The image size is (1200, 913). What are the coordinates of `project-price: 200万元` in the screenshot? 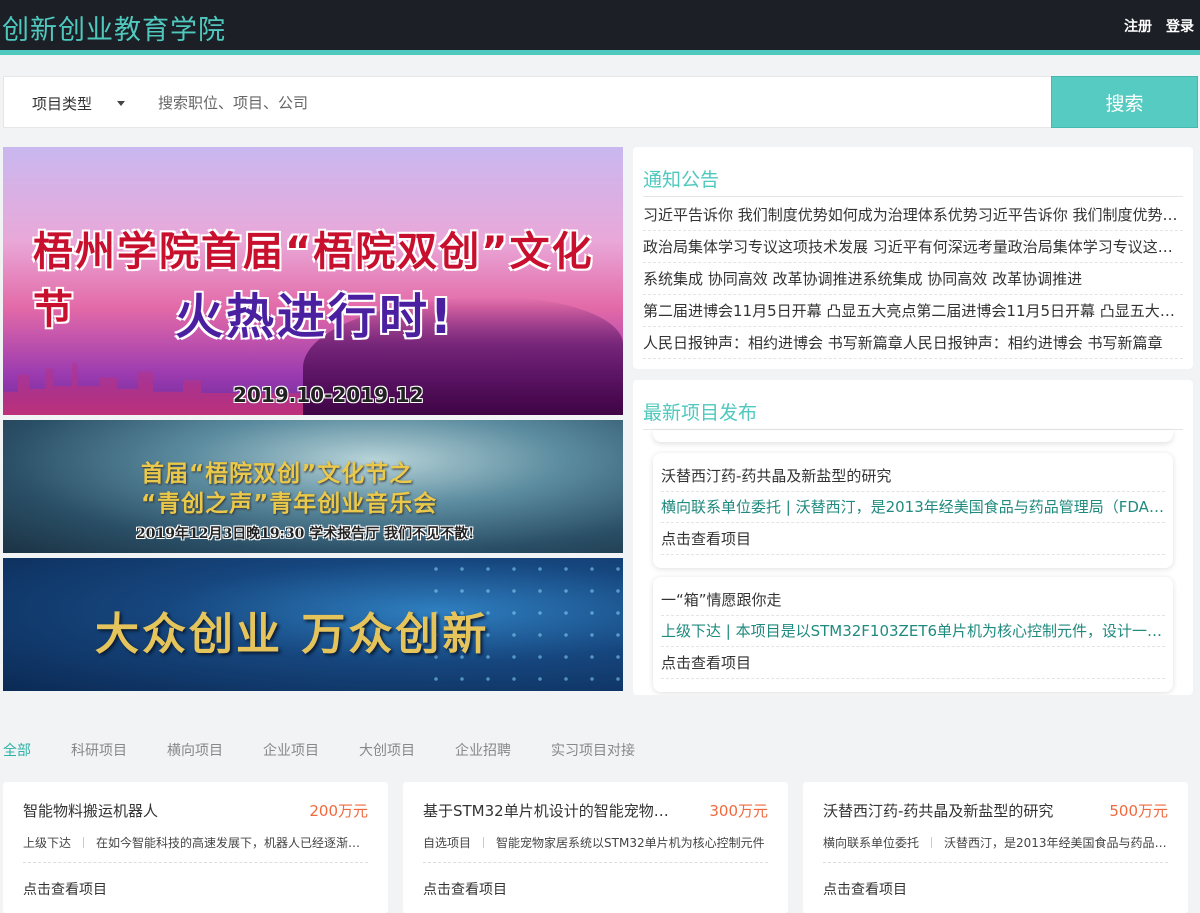 It's located at (338, 811).